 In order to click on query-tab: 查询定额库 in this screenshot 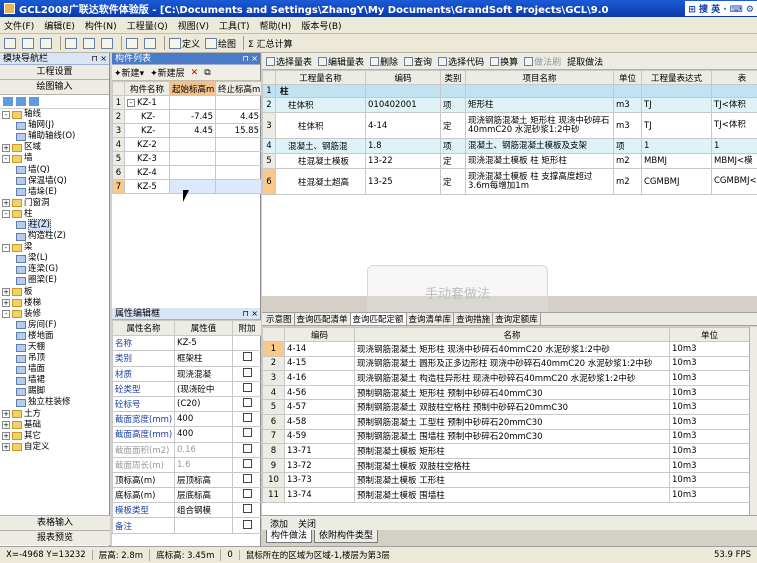, I will do `click(517, 319)`.